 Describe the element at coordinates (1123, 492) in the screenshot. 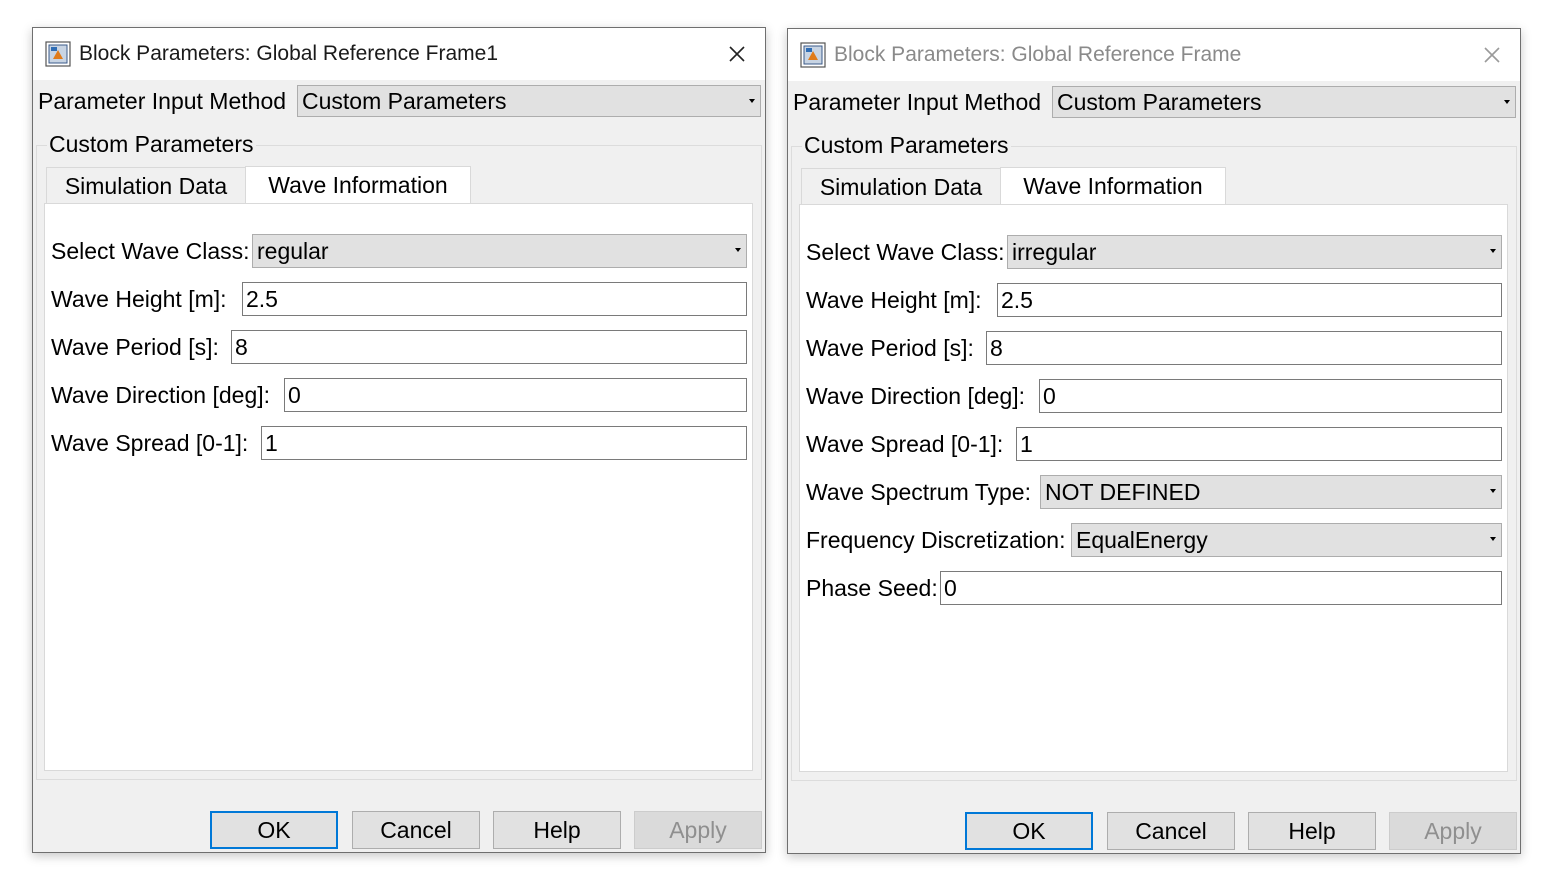

I see `dropdown-value: NOT DEFINED` at that location.